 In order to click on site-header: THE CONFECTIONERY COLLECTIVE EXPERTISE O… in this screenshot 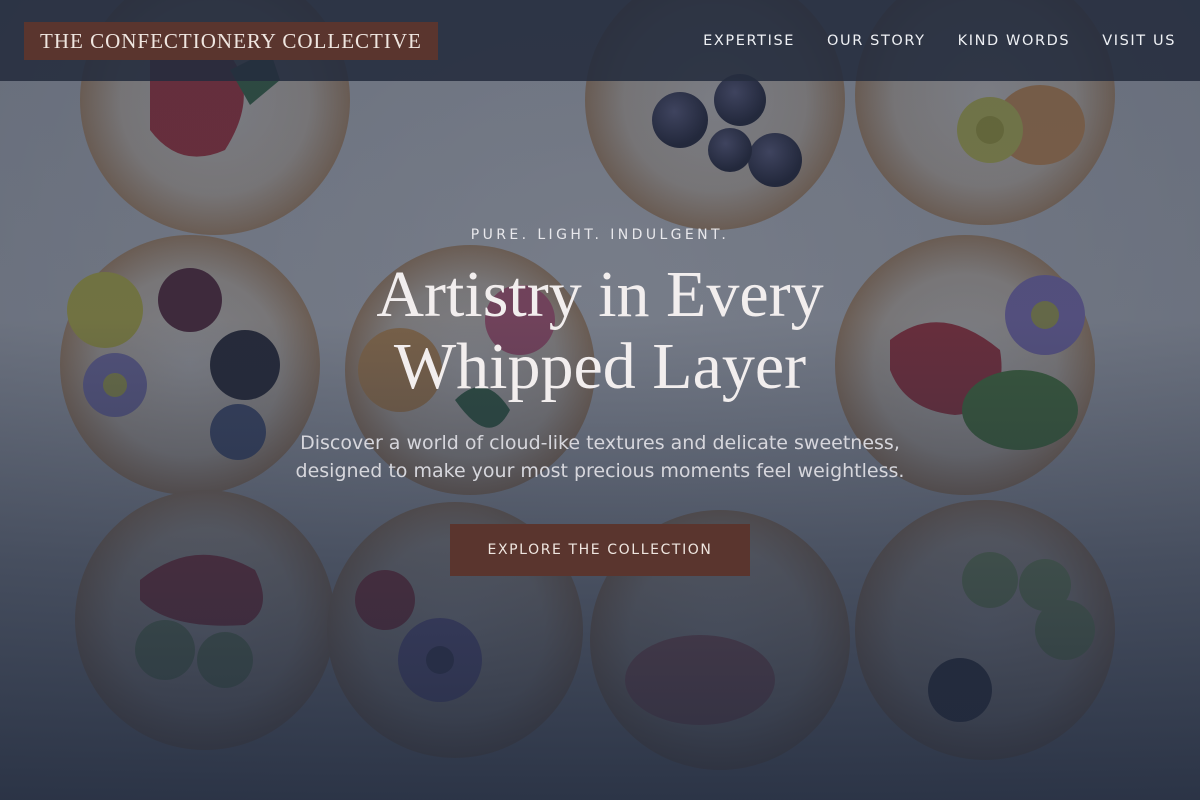, I will do `click(600, 40)`.